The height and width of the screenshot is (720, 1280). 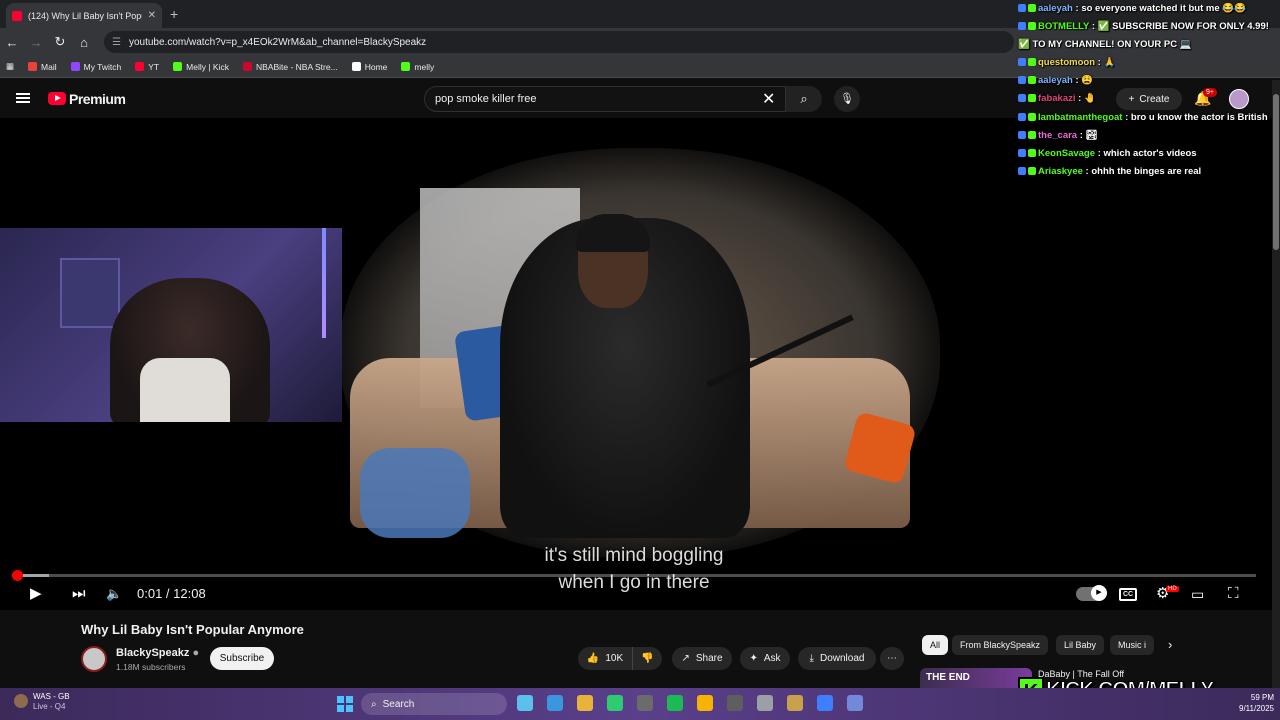 I want to click on taskbar-search: ⌕ Search, so click(x=434, y=704).